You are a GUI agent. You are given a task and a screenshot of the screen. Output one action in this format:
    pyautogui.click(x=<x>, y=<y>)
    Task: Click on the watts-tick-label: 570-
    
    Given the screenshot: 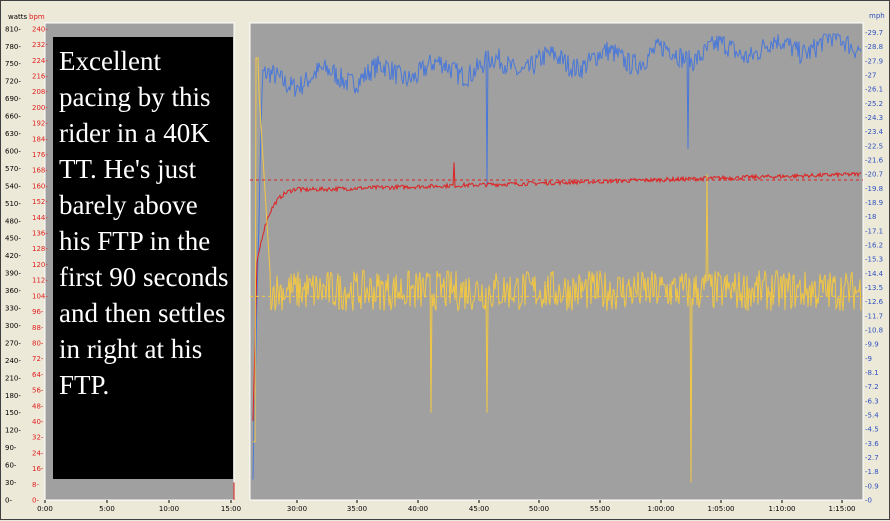 What is the action you would take?
    pyautogui.click(x=13, y=169)
    